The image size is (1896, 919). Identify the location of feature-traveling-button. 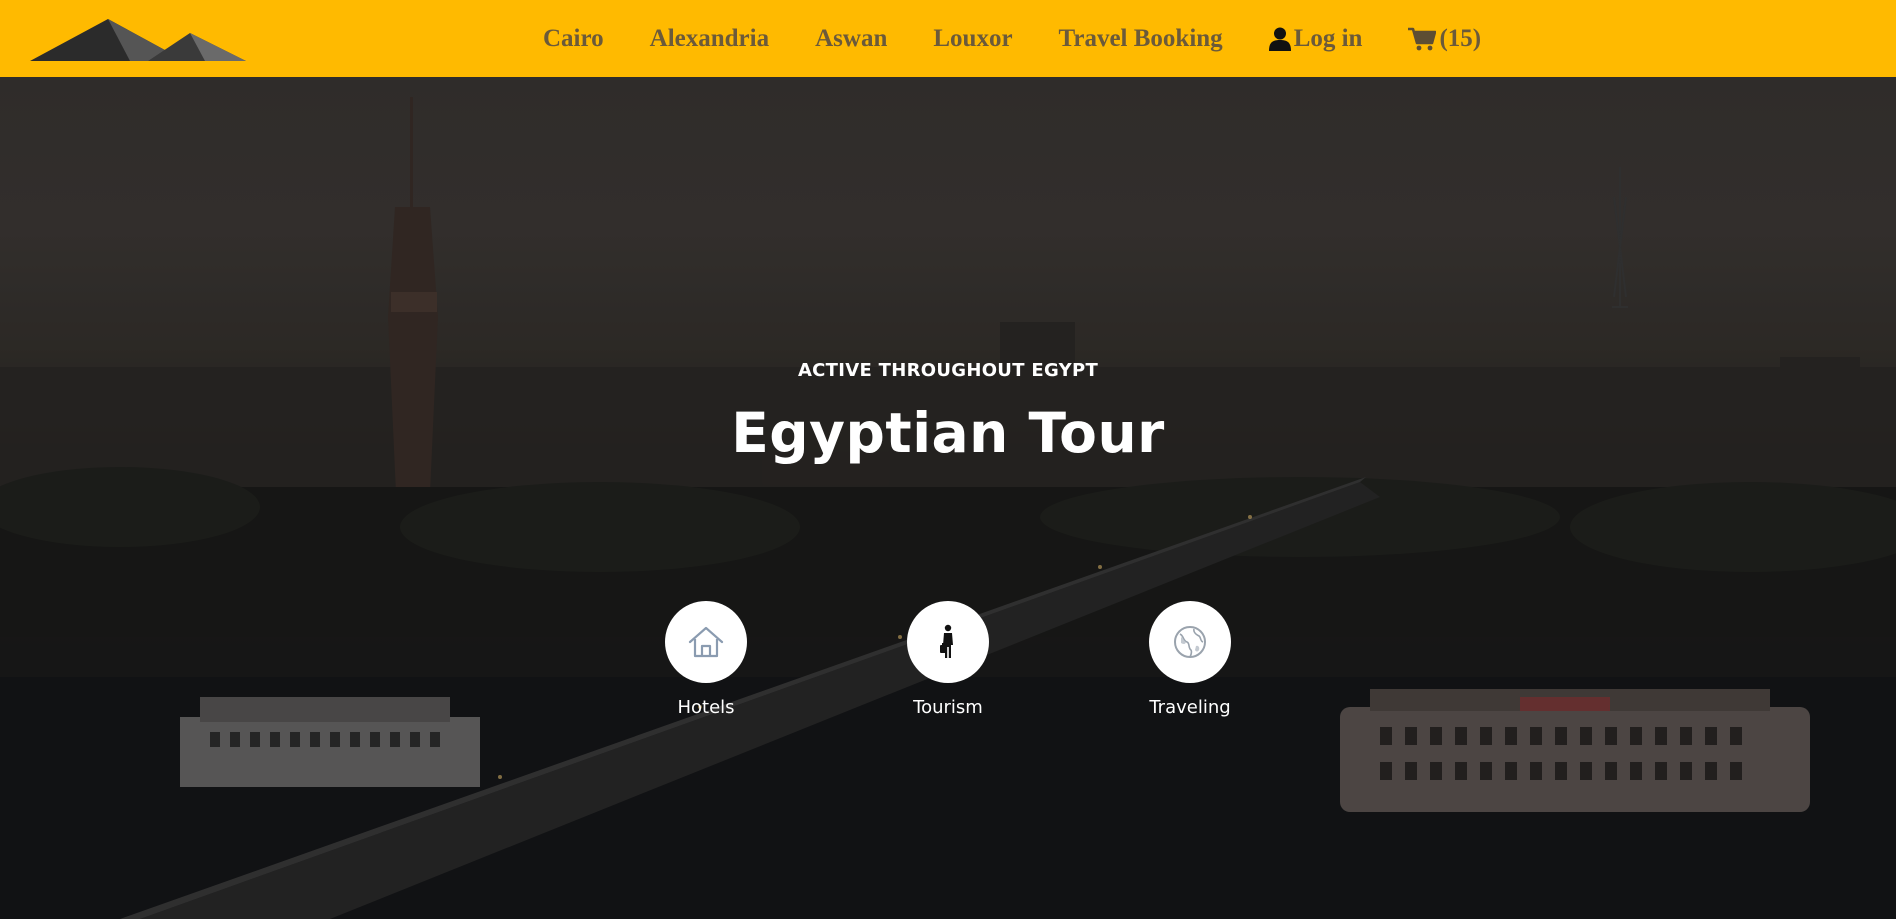
(1190, 642).